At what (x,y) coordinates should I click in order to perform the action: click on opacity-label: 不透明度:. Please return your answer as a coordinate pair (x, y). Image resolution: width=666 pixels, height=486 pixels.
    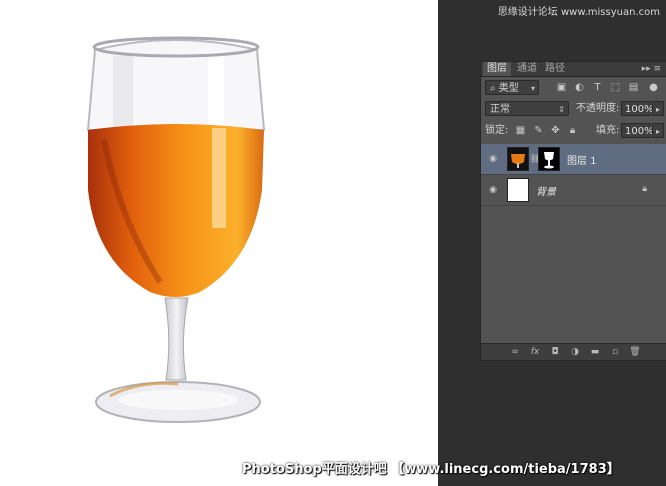
    Looking at the image, I should click on (598, 108).